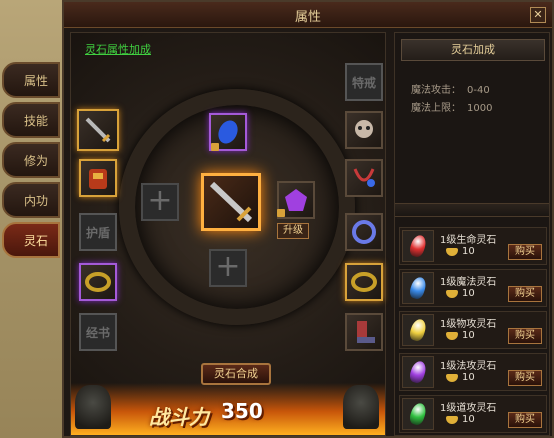 The width and height of the screenshot is (554, 438). What do you see at coordinates (35, 80) in the screenshot?
I see `tab-label: 属性` at bounding box center [35, 80].